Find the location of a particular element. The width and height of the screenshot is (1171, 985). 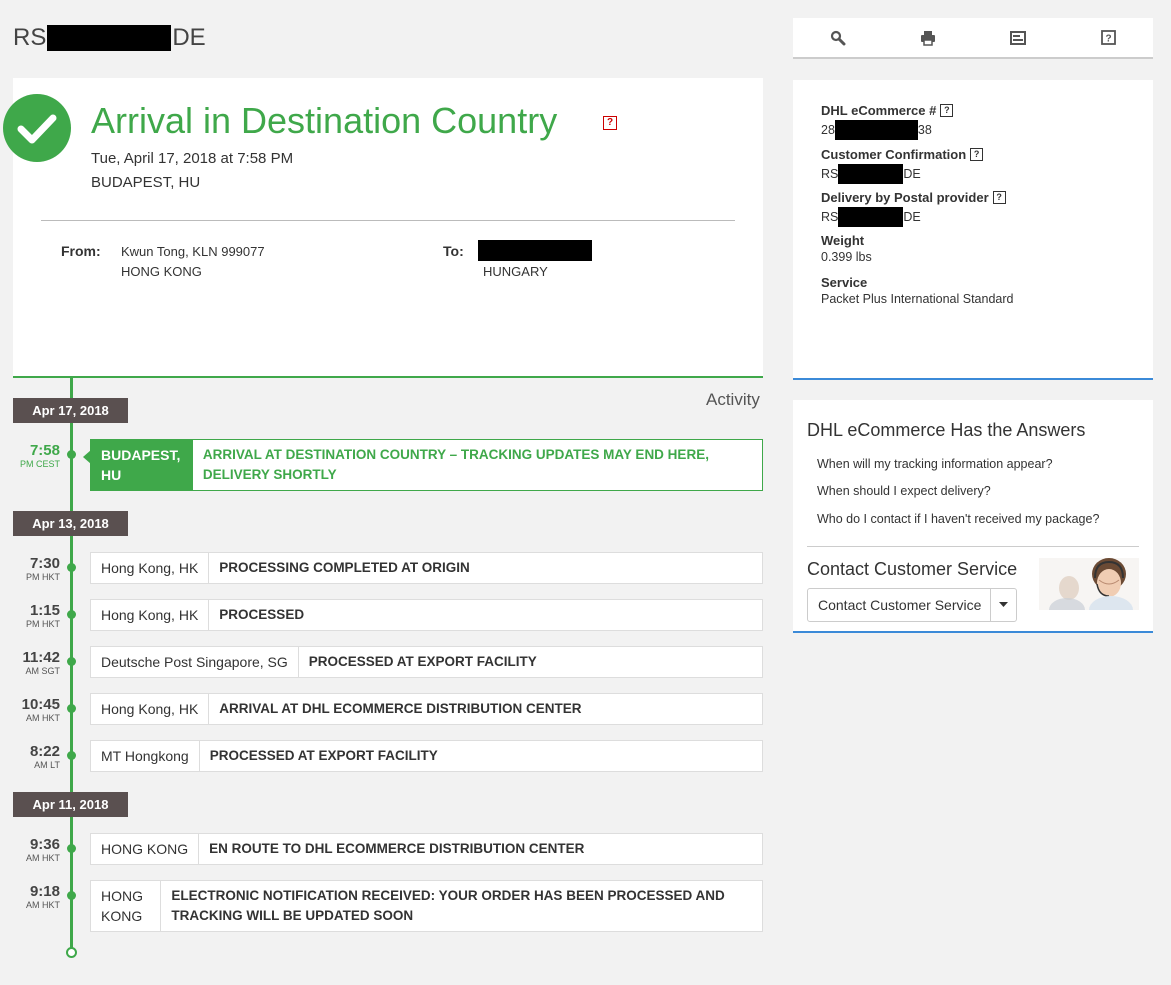

contact-customer-service-dropdown: Contact Customer Service is located at coordinates (912, 605).